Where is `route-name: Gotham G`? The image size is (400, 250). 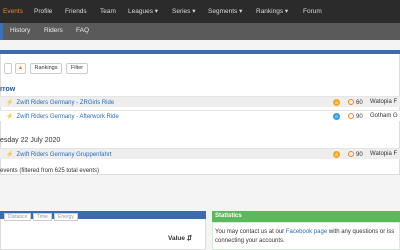 route-name: Gotham G is located at coordinates (384, 116).